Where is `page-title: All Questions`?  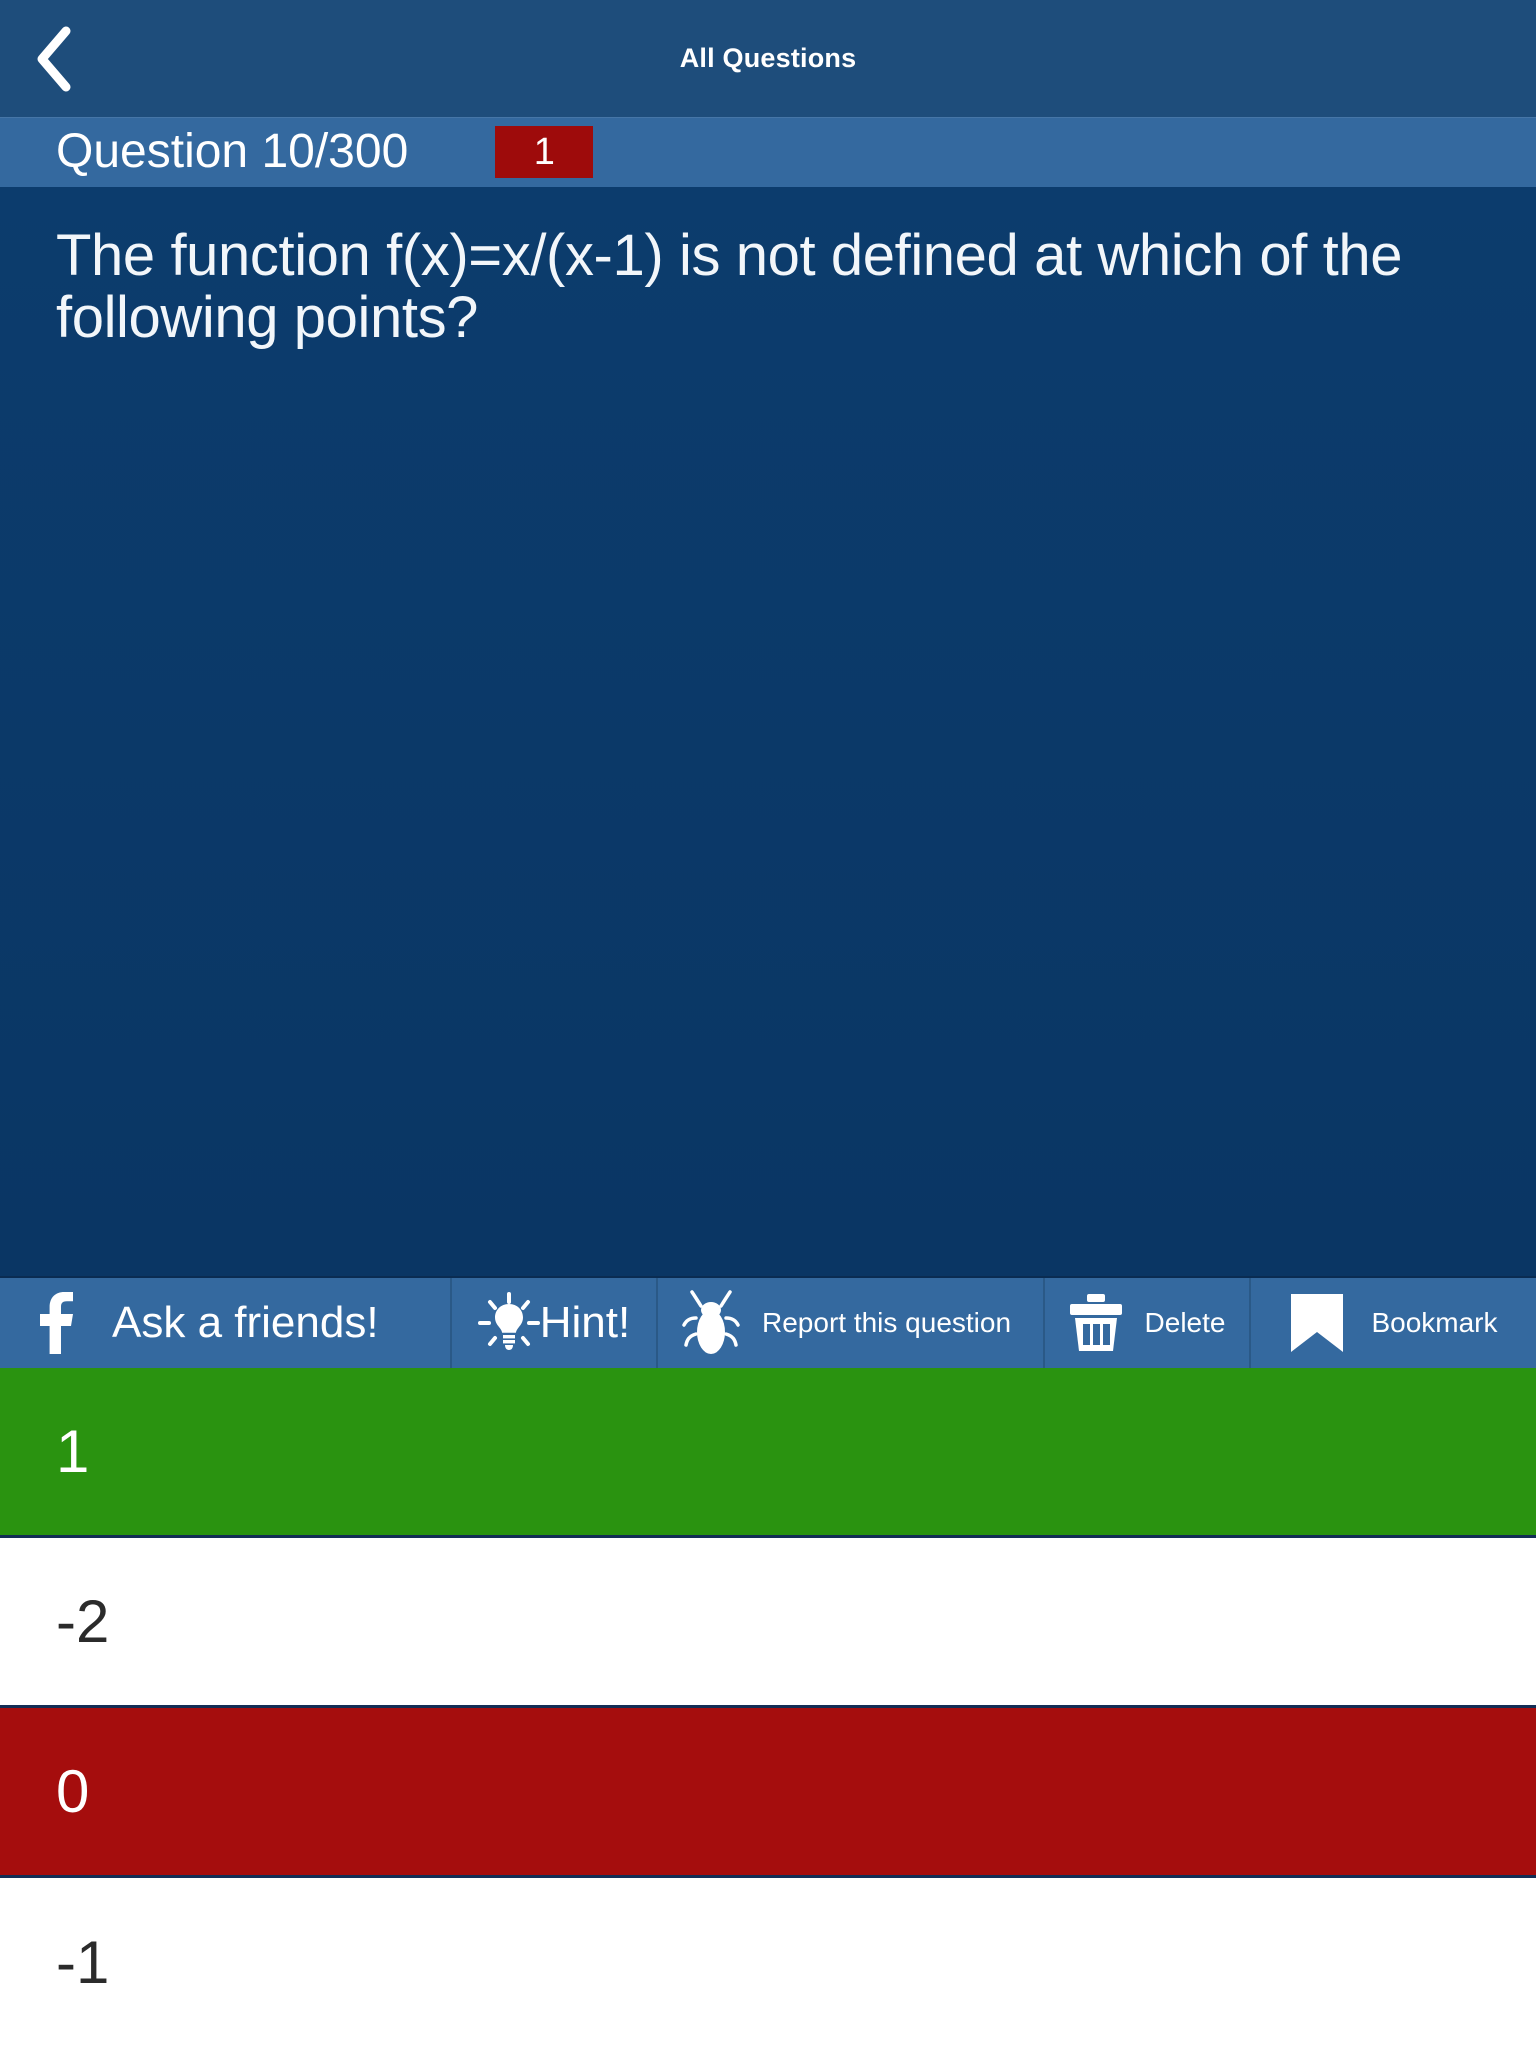
page-title: All Questions is located at coordinates (768, 58).